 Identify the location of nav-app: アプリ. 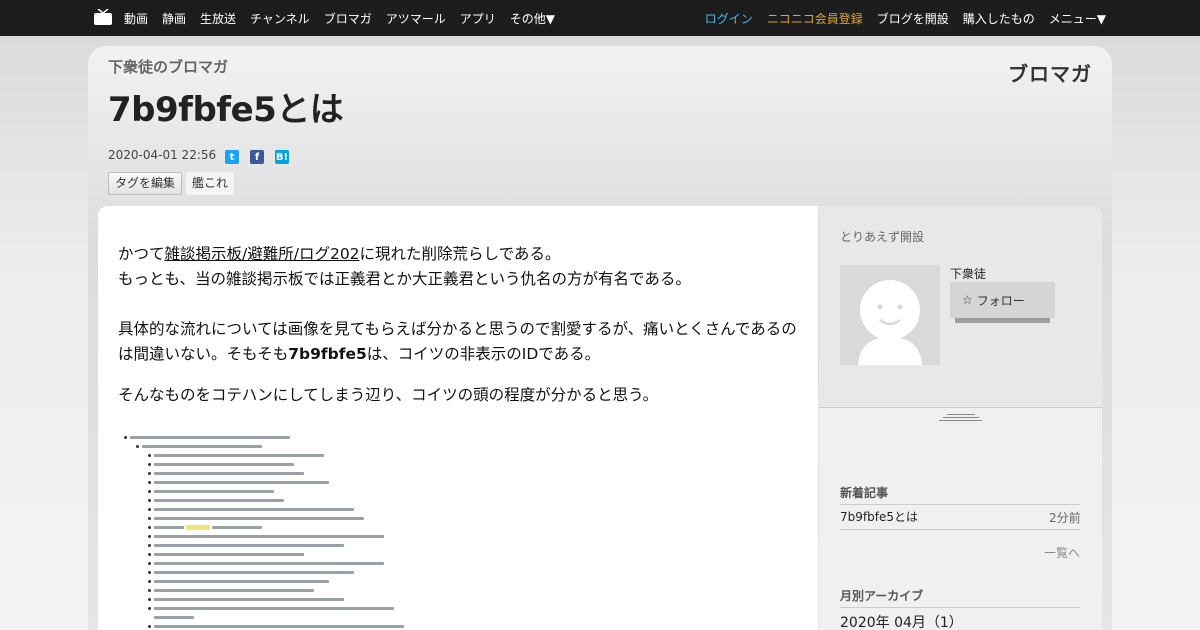
(478, 18).